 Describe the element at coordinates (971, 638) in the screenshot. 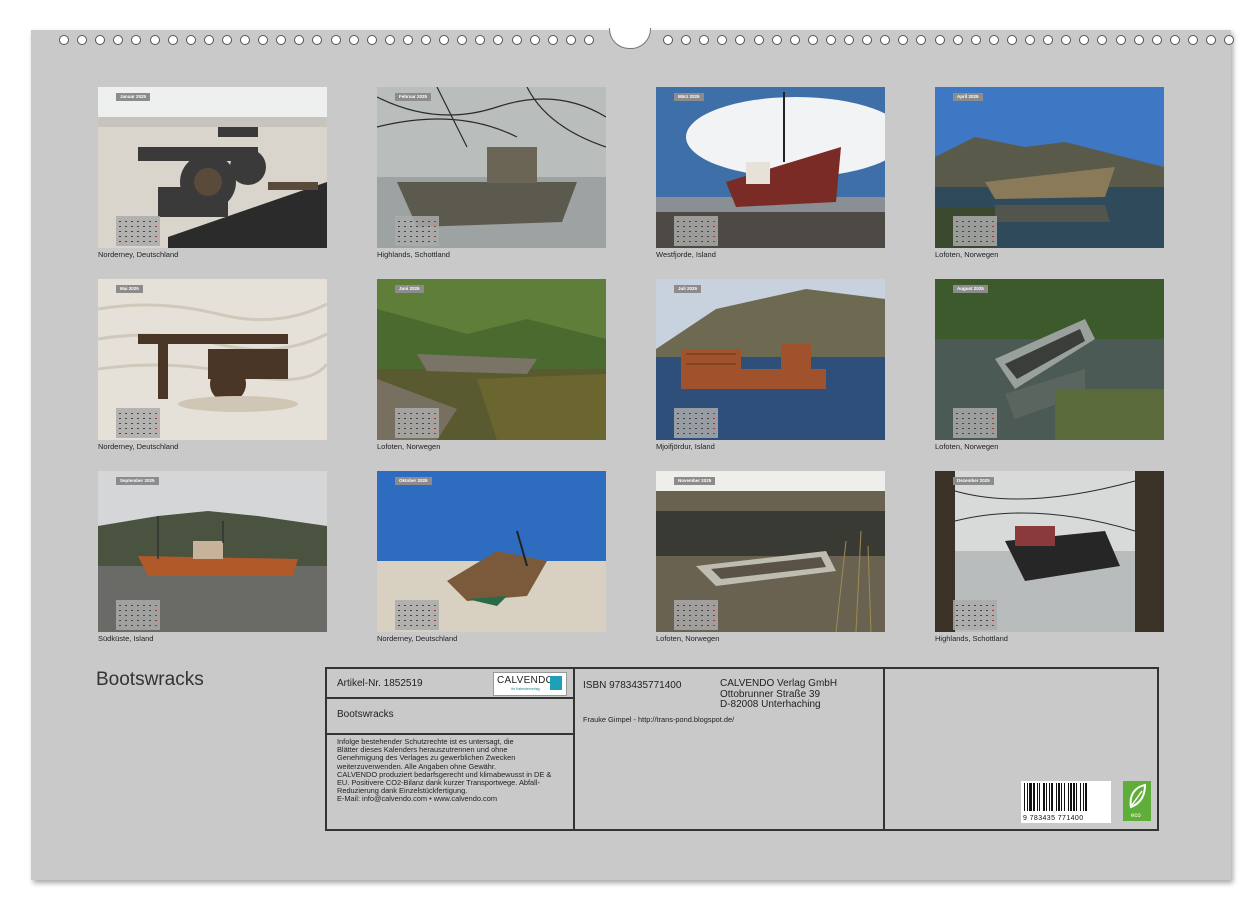

I see `photo-caption: Highlands, Schottland` at that location.